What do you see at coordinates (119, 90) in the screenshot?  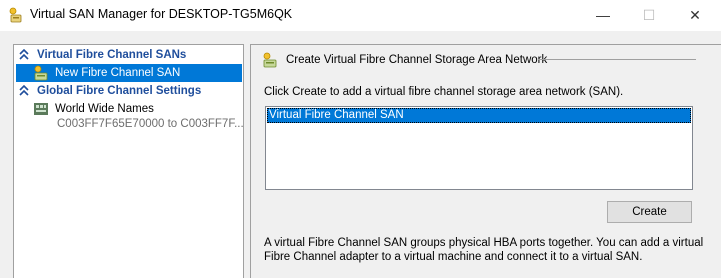 I see `group-label: Global Fibre Channel Settings` at bounding box center [119, 90].